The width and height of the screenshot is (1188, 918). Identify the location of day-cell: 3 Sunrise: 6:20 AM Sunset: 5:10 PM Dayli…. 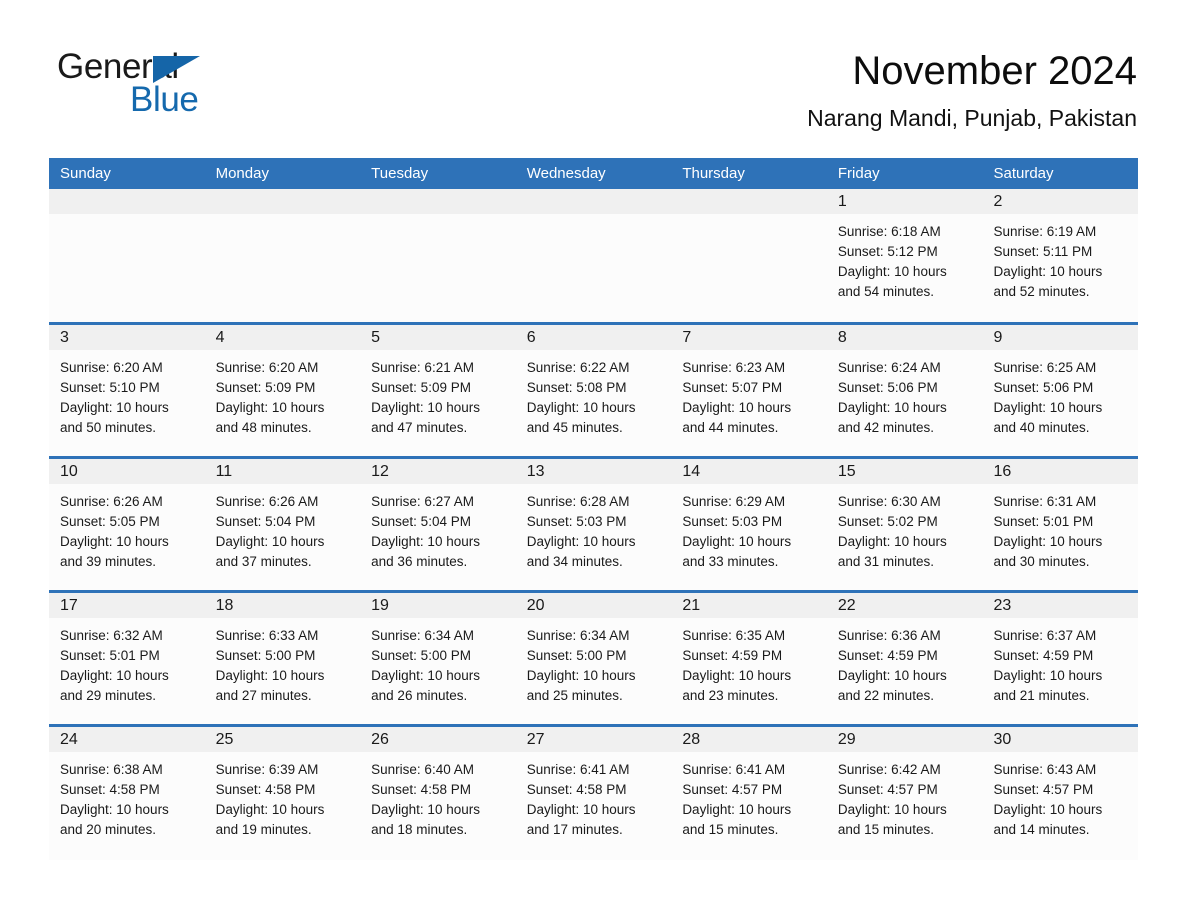
(127, 390).